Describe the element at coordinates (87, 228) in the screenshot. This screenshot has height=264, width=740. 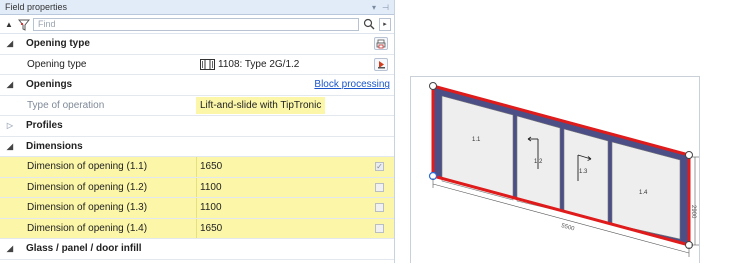
I see `dimension-label: Dimension of opening (1.4)` at that location.